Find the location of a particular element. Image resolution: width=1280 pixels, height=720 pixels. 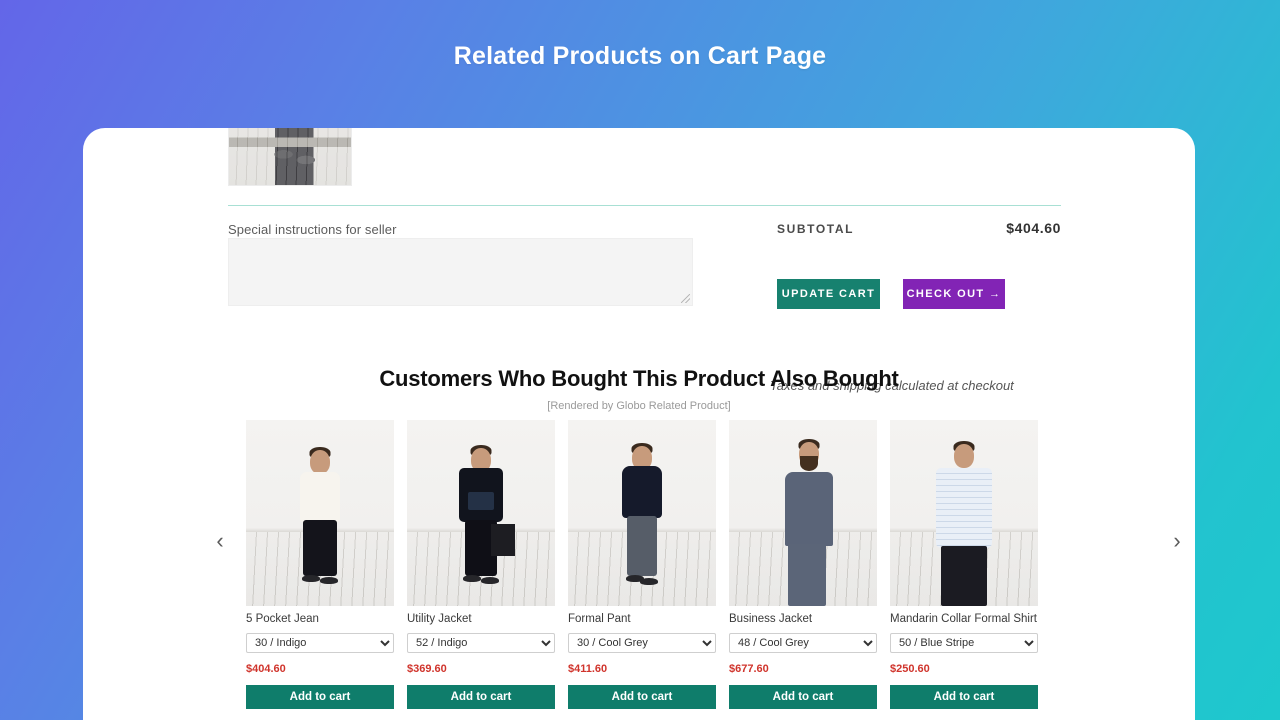

special-instructions-input is located at coordinates (460, 272).